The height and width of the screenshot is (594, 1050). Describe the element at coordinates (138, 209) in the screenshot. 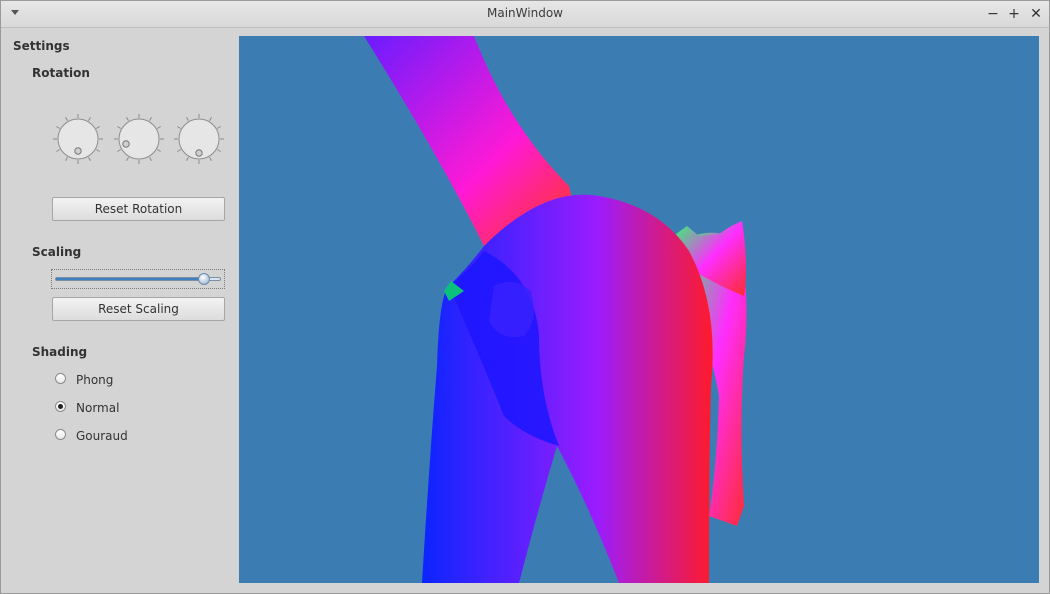

I see `reset-rotation-button: Reset Rotation` at that location.